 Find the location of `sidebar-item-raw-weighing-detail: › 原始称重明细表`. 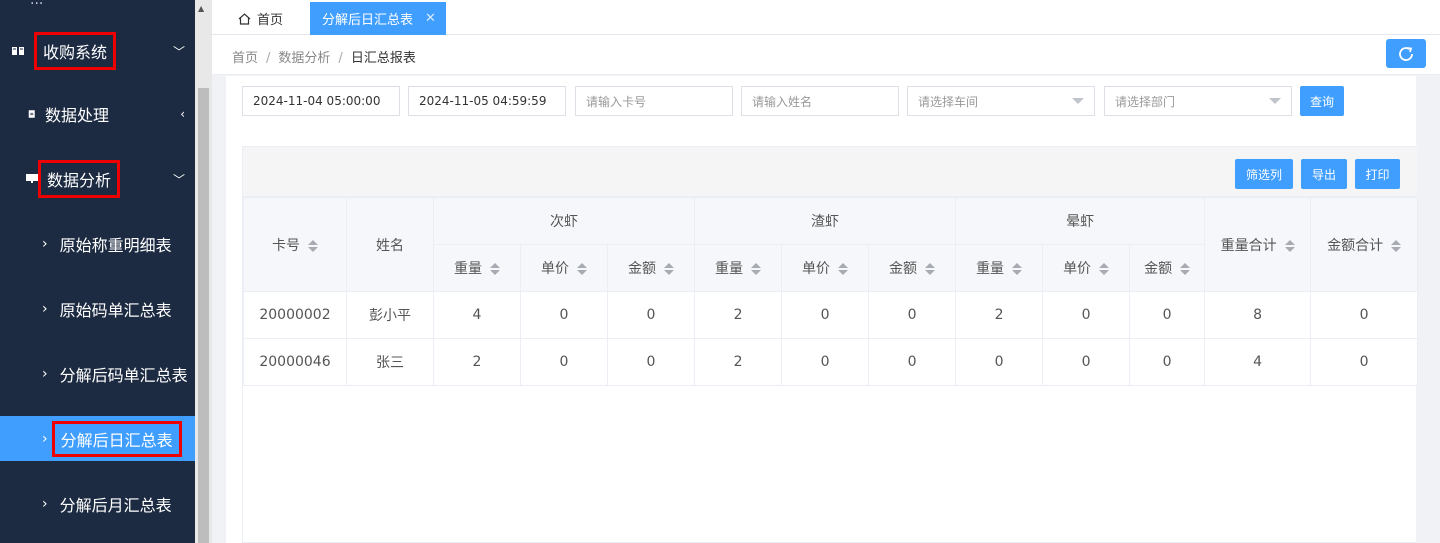

sidebar-item-raw-weighing-detail: › 原始称重明细表 is located at coordinates (97, 244).